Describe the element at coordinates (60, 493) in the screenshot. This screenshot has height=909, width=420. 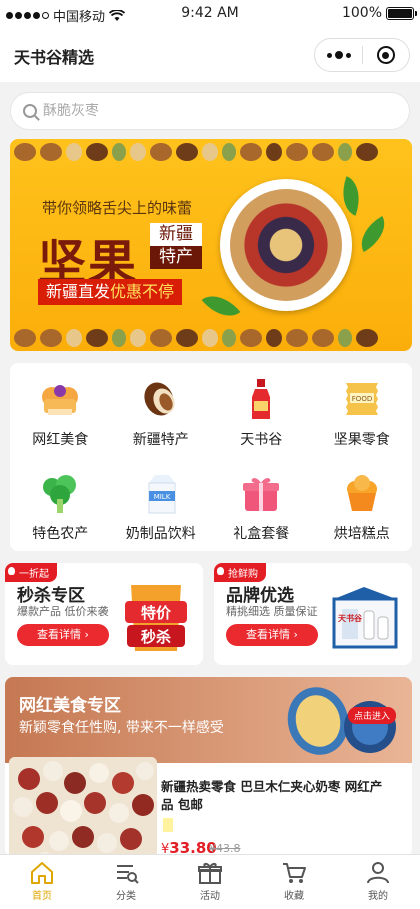
I see `vegetable-icon` at that location.